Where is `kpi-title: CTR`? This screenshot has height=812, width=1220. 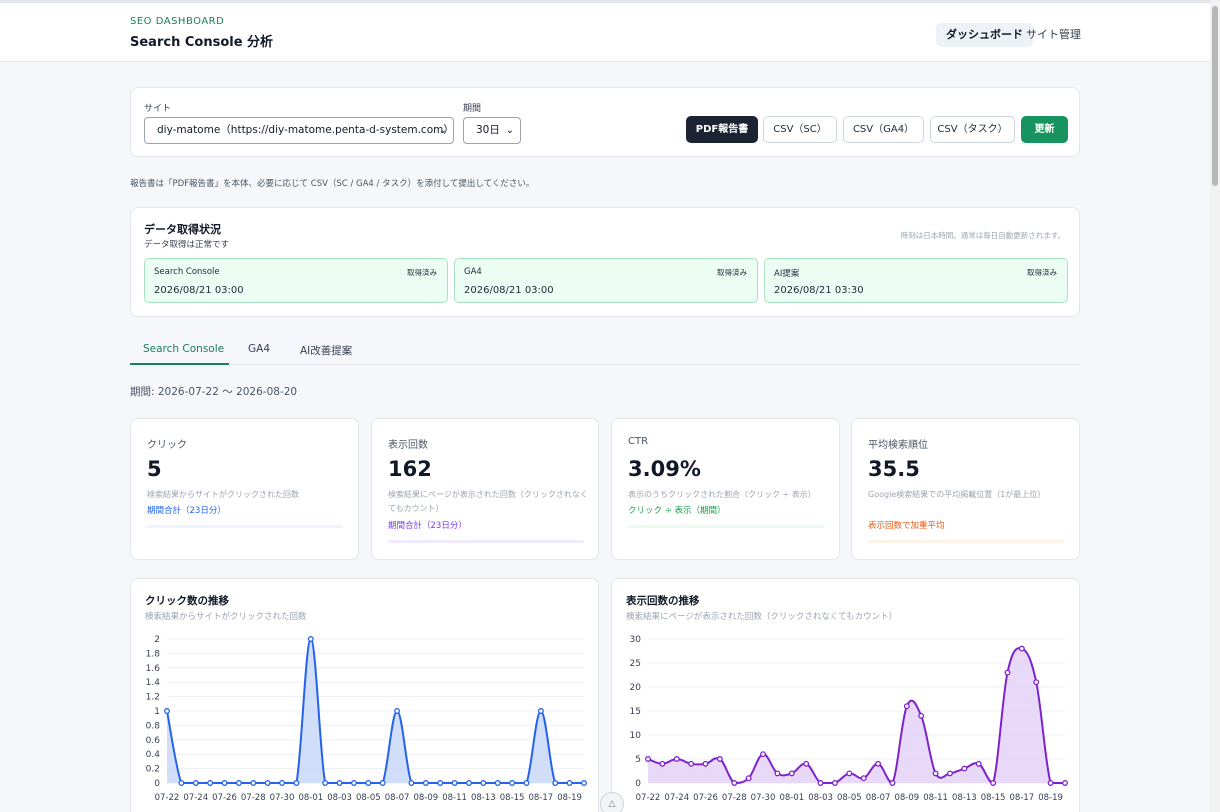
kpi-title: CTR is located at coordinates (638, 441).